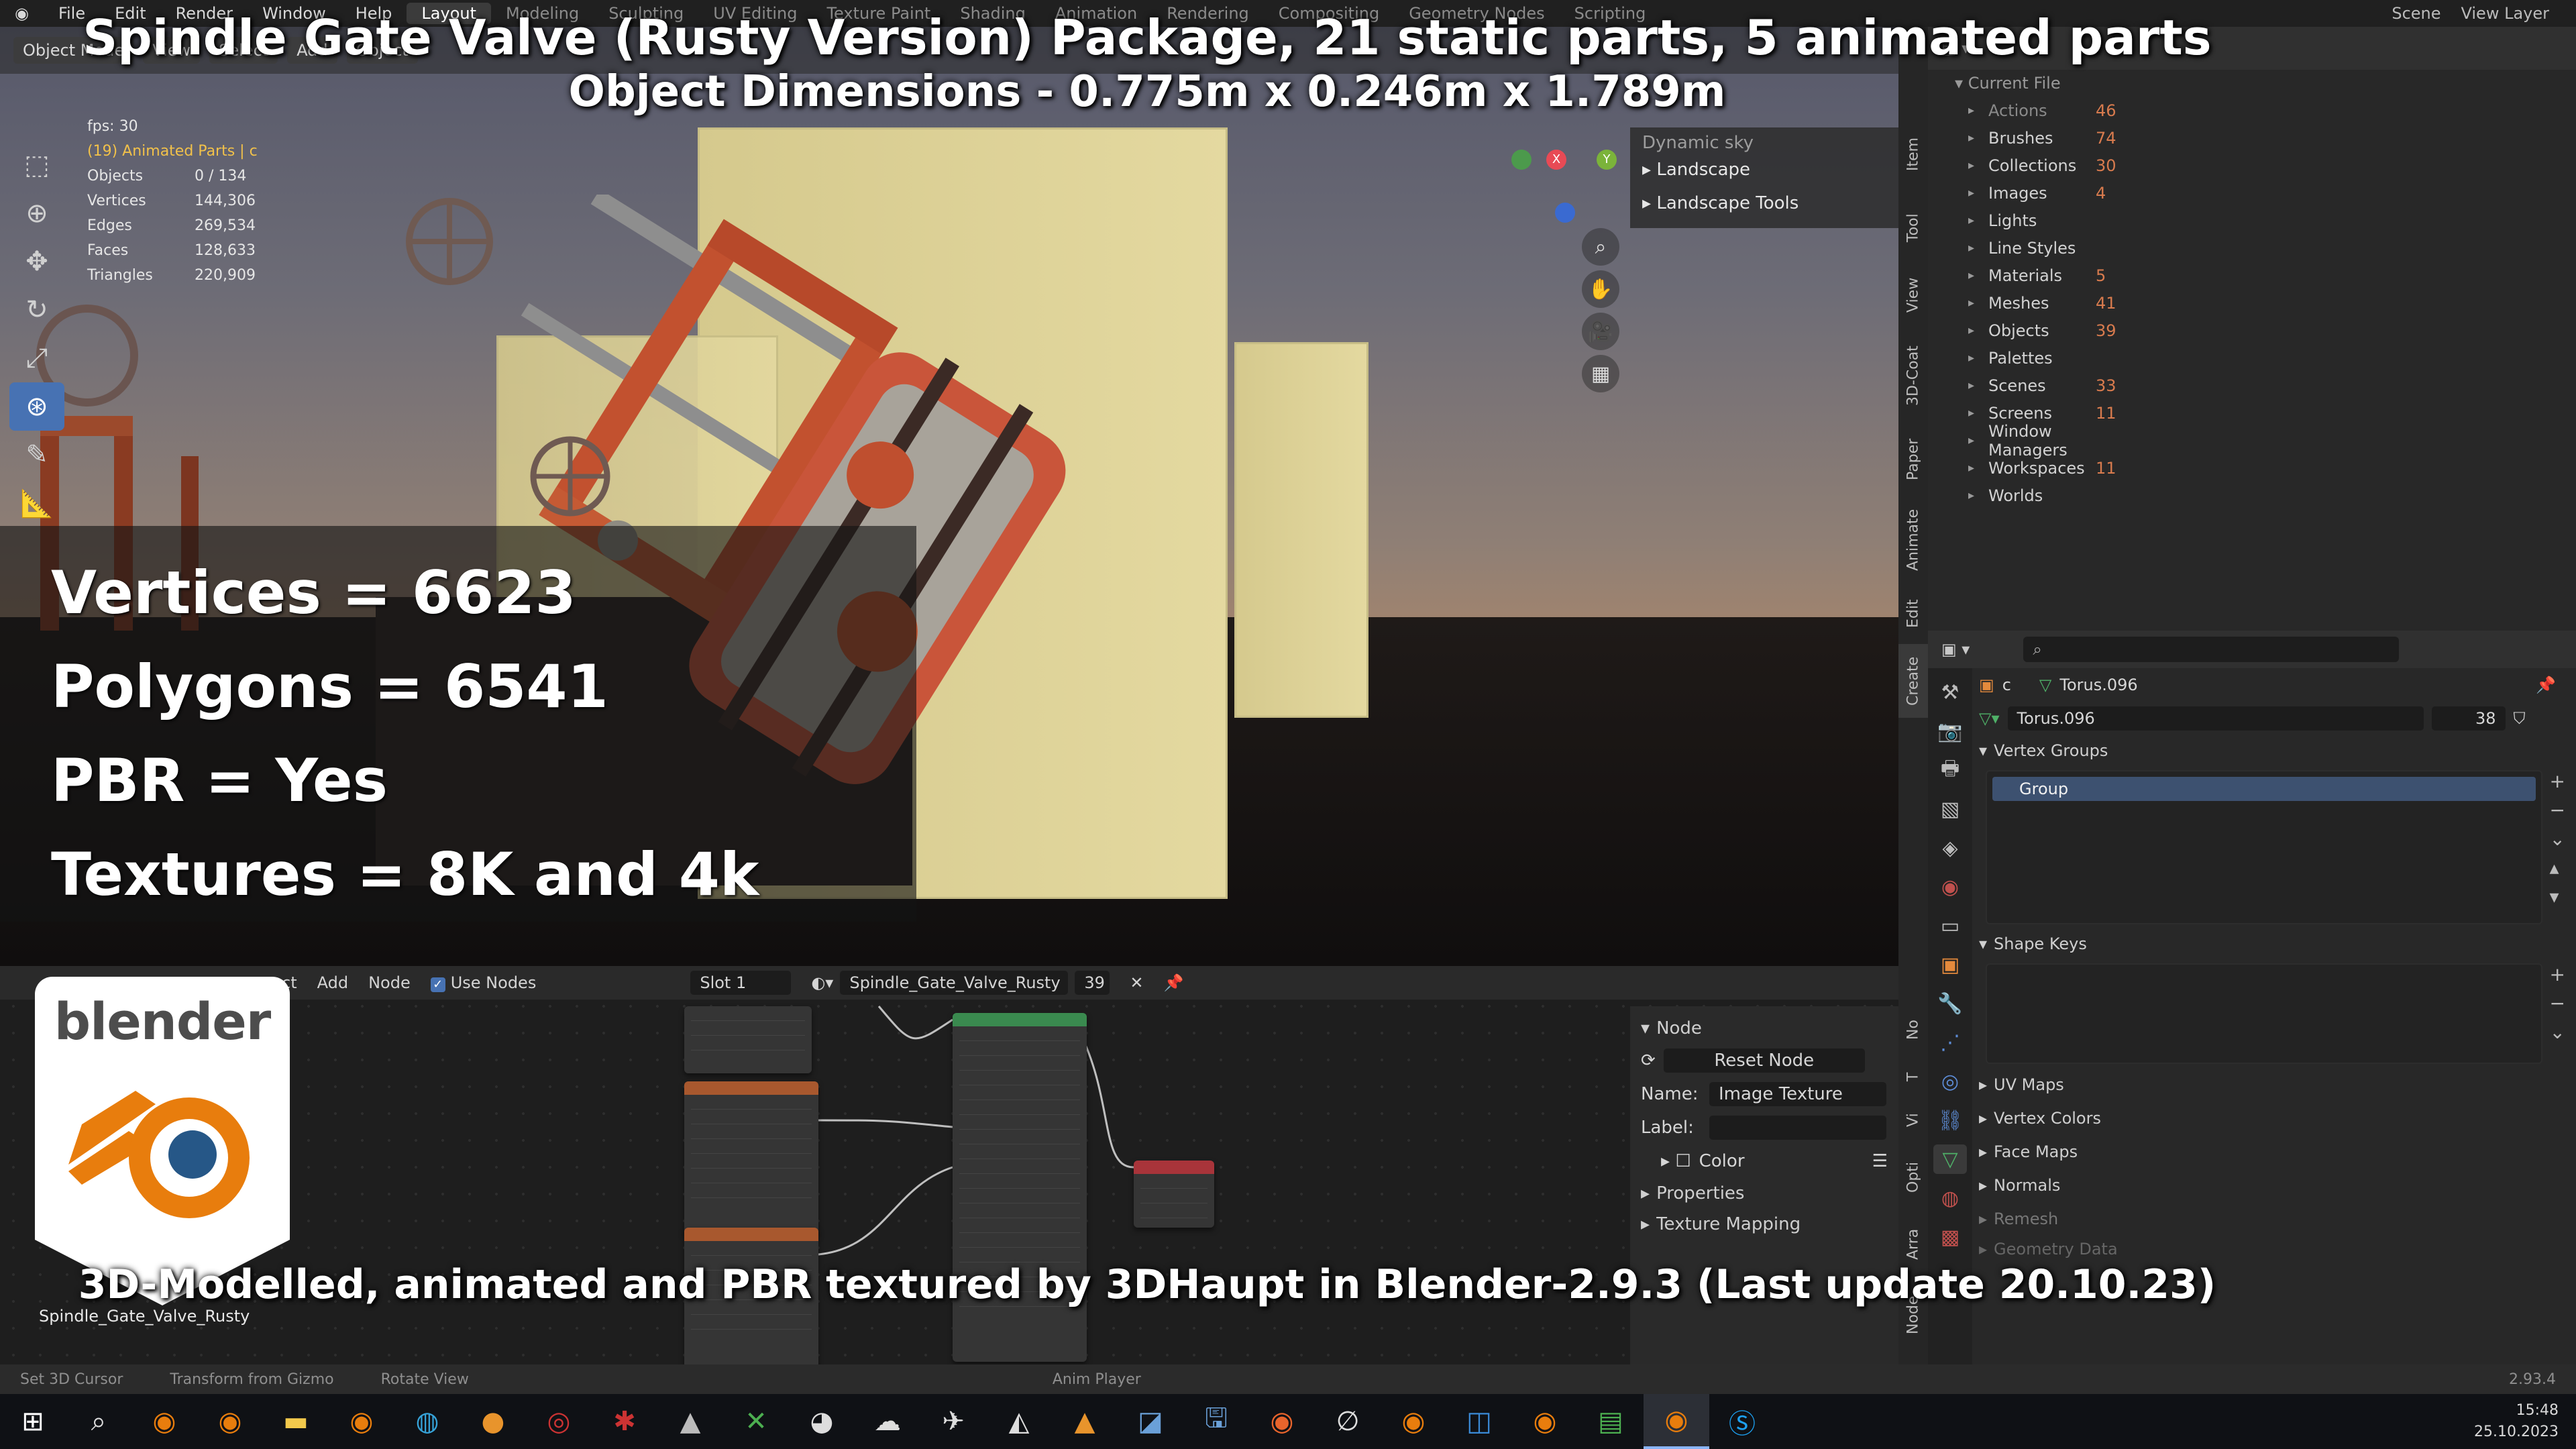 This screenshot has height=1449, width=2576. Describe the element at coordinates (2274, 1249) in the screenshot. I see `geometry-data-section: ▸ Geometry Data` at that location.